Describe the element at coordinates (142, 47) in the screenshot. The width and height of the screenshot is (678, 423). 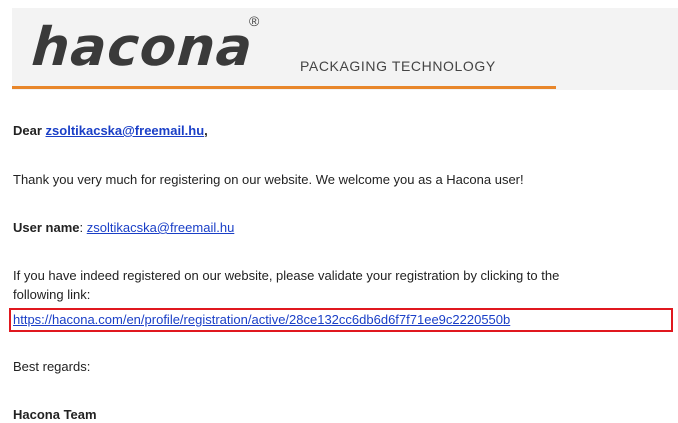
I see `hacona-logo: hacona` at that location.